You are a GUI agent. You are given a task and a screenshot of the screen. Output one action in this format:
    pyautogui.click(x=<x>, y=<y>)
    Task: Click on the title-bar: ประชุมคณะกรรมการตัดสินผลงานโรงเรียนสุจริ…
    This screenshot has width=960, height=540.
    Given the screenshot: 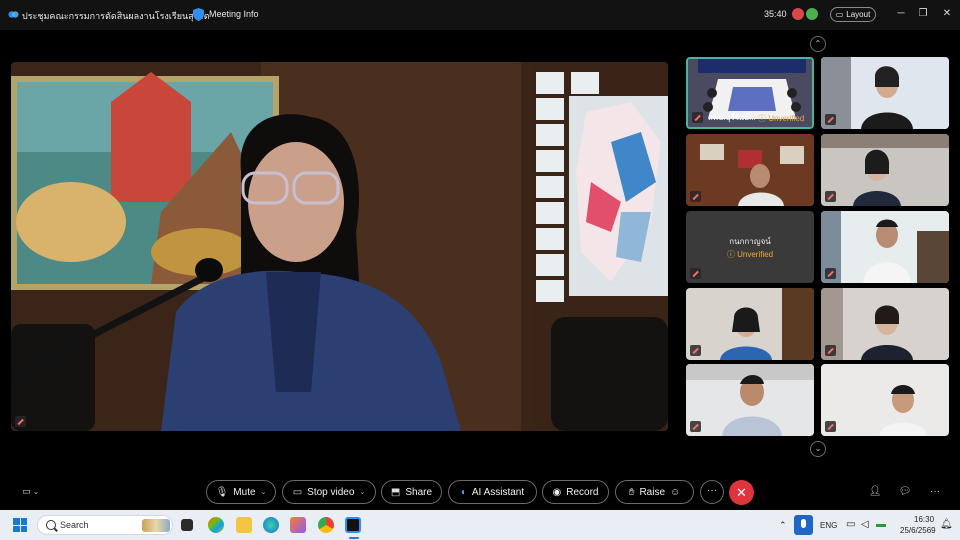 What is the action you would take?
    pyautogui.click(x=480, y=15)
    